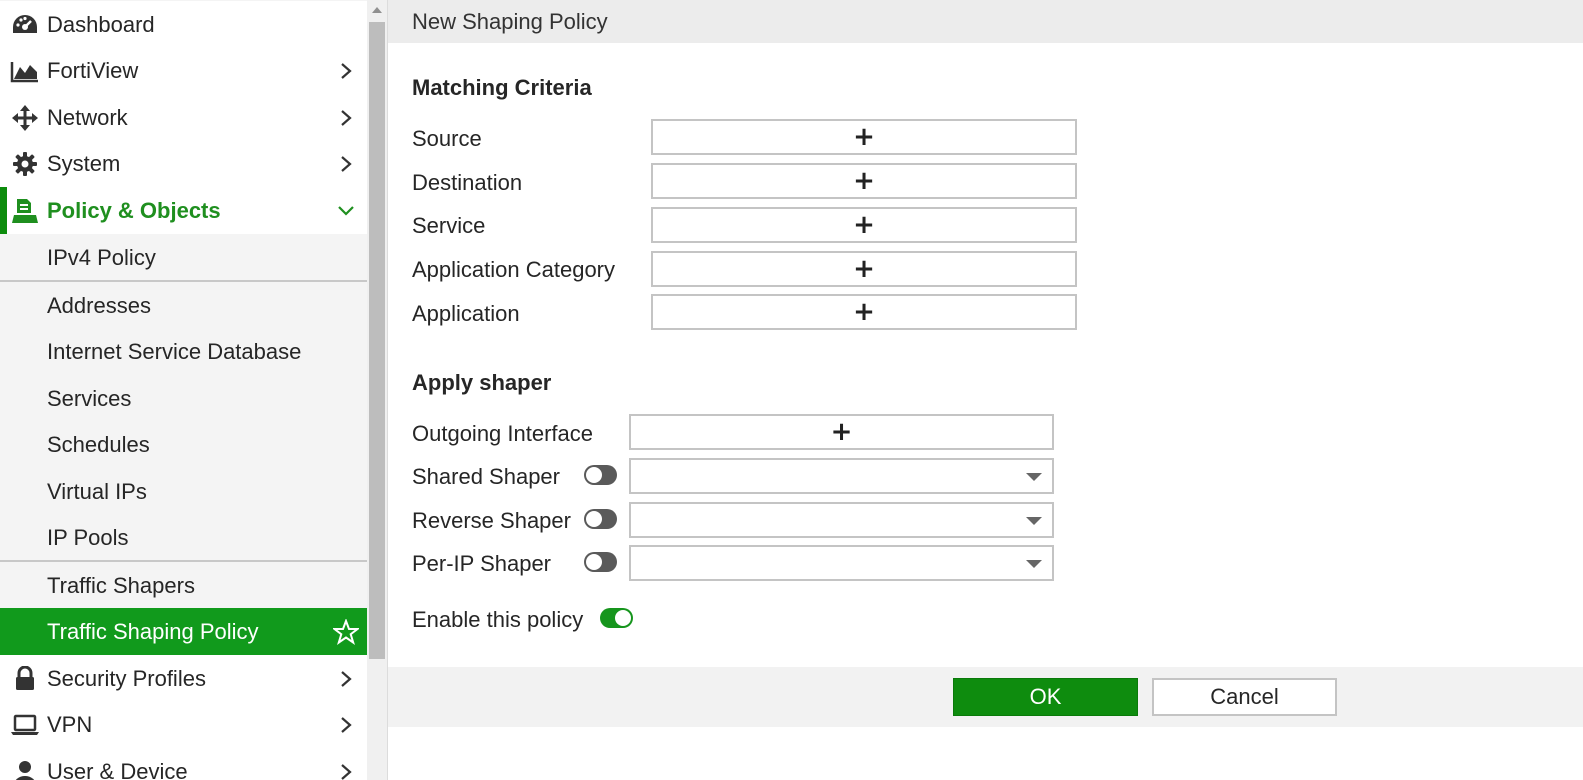  Describe the element at coordinates (126, 678) in the screenshot. I see `nav-security-profiles-label: Security Profiles` at that location.